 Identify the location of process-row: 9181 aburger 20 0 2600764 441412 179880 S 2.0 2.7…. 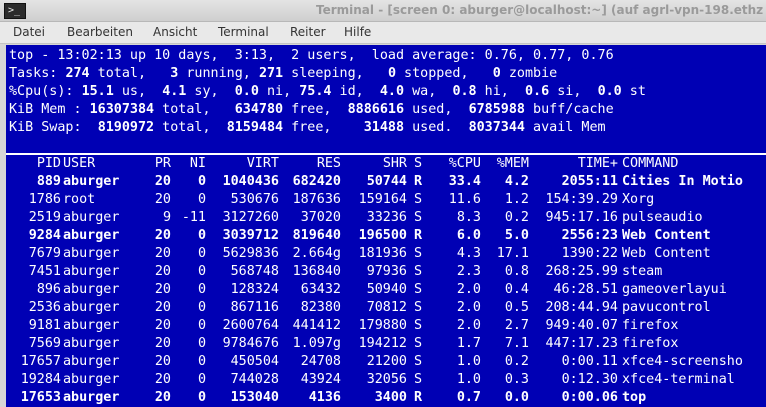
(386, 326).